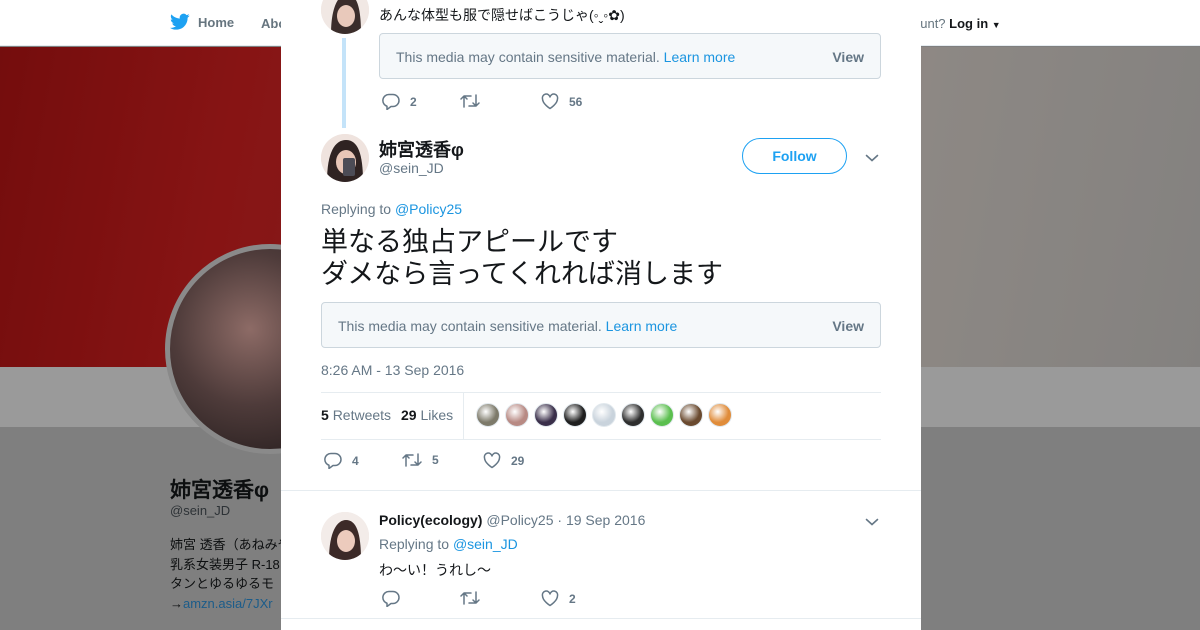  I want to click on reply-author-avatar, so click(345, 536).